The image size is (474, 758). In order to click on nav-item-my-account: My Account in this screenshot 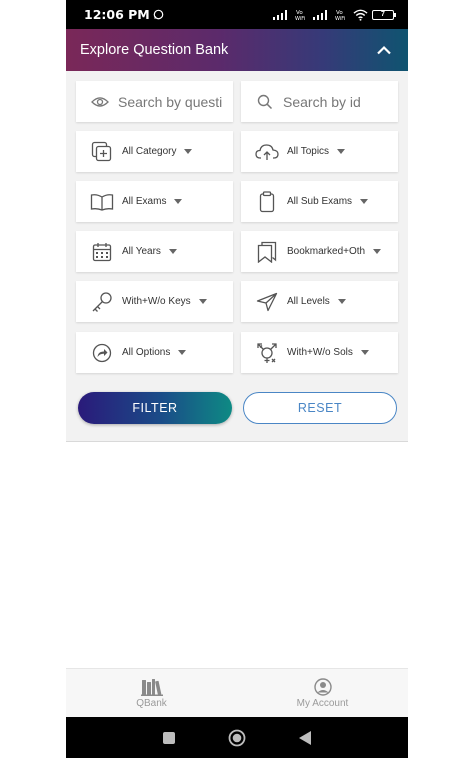, I will do `click(322, 693)`.